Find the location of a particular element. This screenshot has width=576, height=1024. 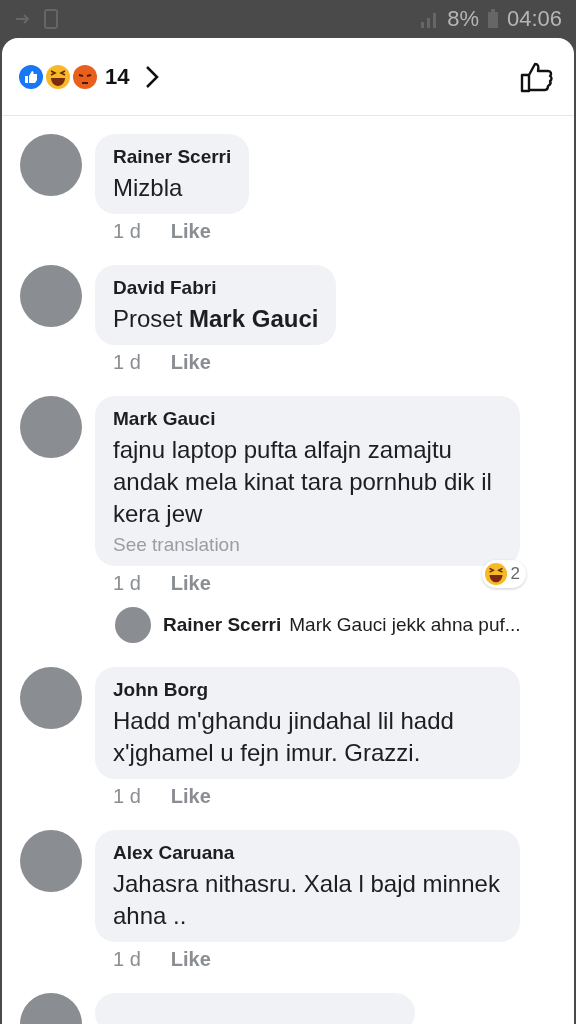

clock: 04:06 is located at coordinates (534, 19).